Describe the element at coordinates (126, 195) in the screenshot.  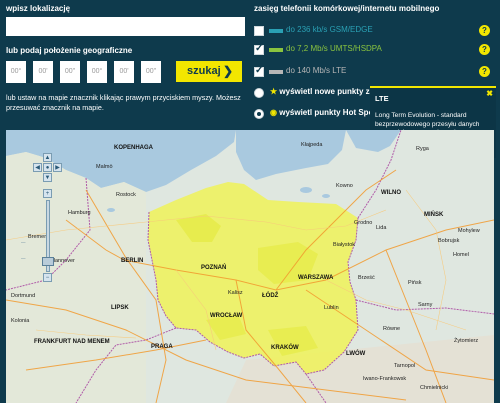
I see `city-label: Rostock` at that location.